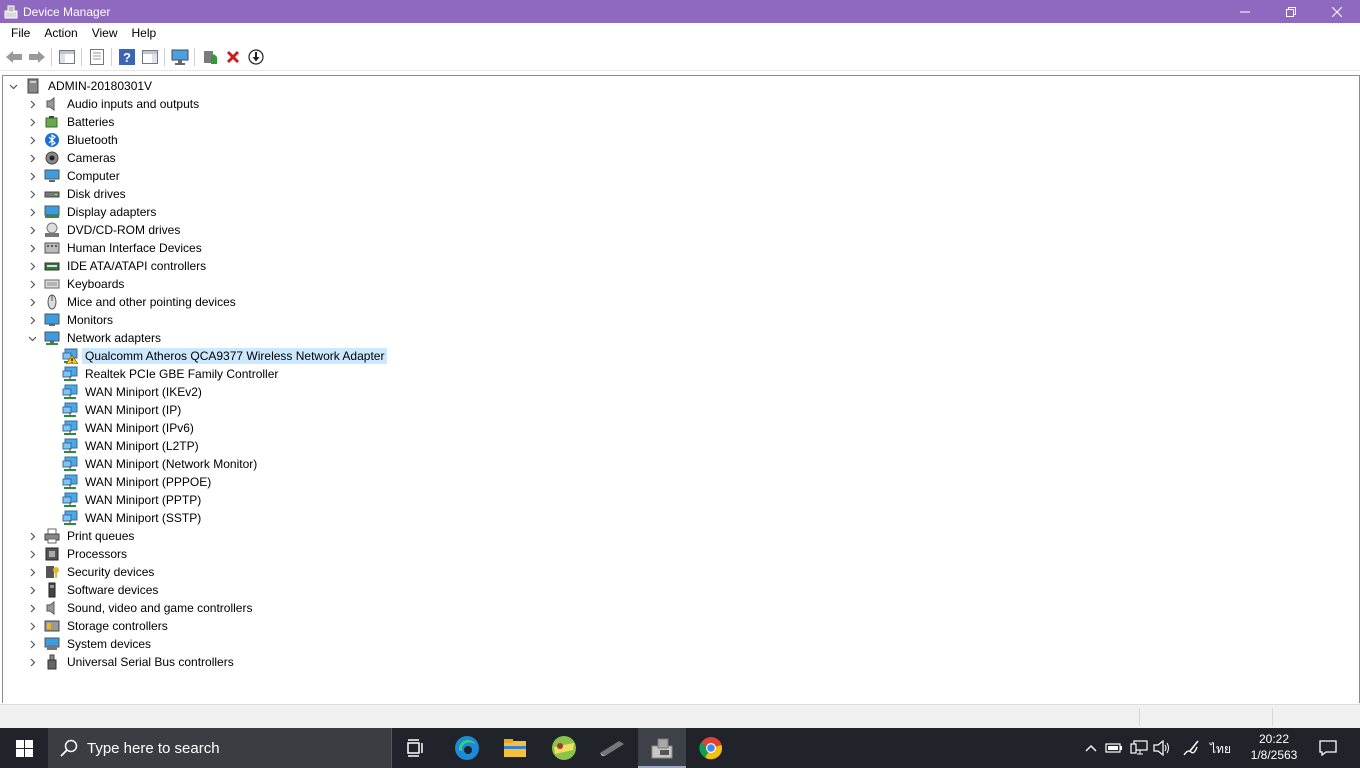  Describe the element at coordinates (115, 248) in the screenshot. I see `tree-category: Human Interface Devices` at that location.